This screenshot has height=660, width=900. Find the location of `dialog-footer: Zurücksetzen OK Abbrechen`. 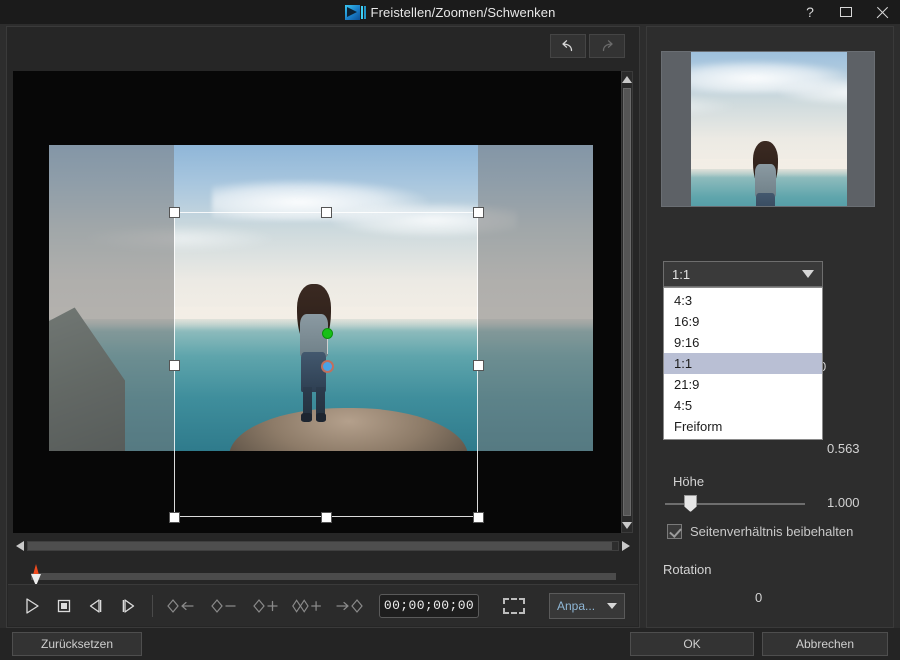

dialog-footer: Zurücksetzen OK Abbrechen is located at coordinates (450, 644).